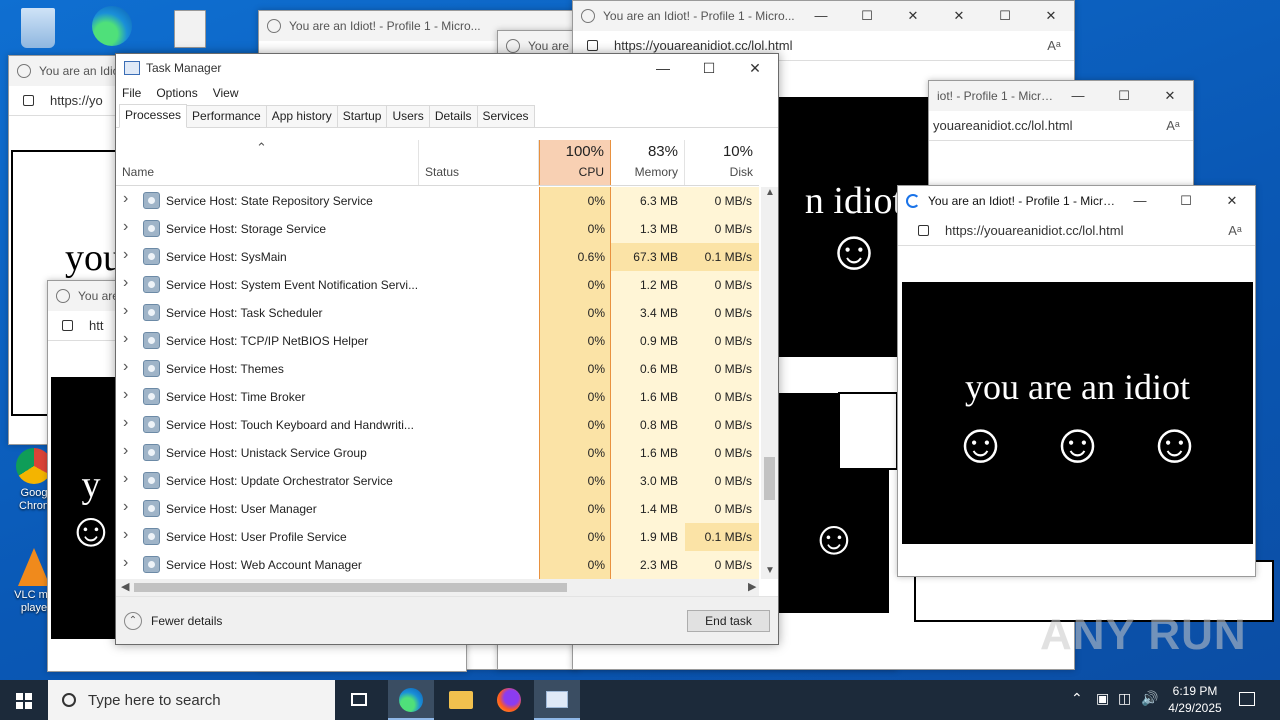 The width and height of the screenshot is (1280, 720). What do you see at coordinates (176, 93) in the screenshot?
I see `menu-options: Options` at bounding box center [176, 93].